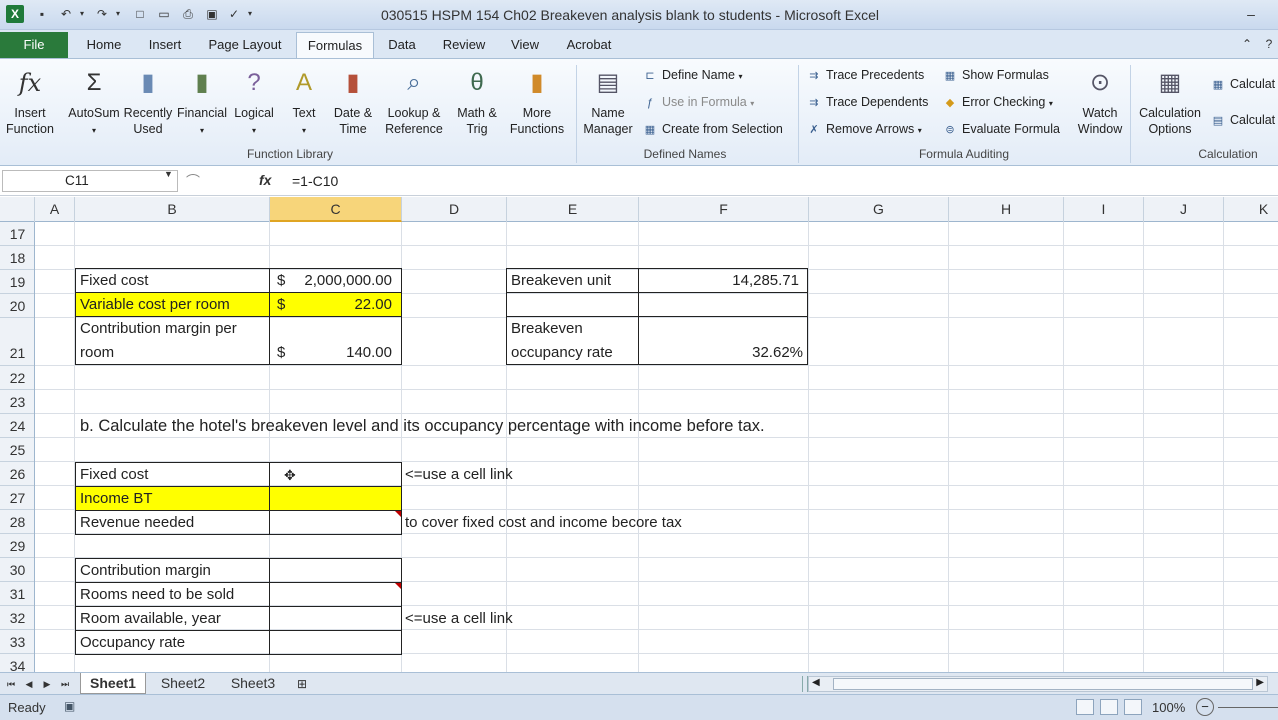 The height and width of the screenshot is (720, 1278). What do you see at coordinates (158, 329) in the screenshot?
I see `cell-b21-line1: Contribution margin per` at bounding box center [158, 329].